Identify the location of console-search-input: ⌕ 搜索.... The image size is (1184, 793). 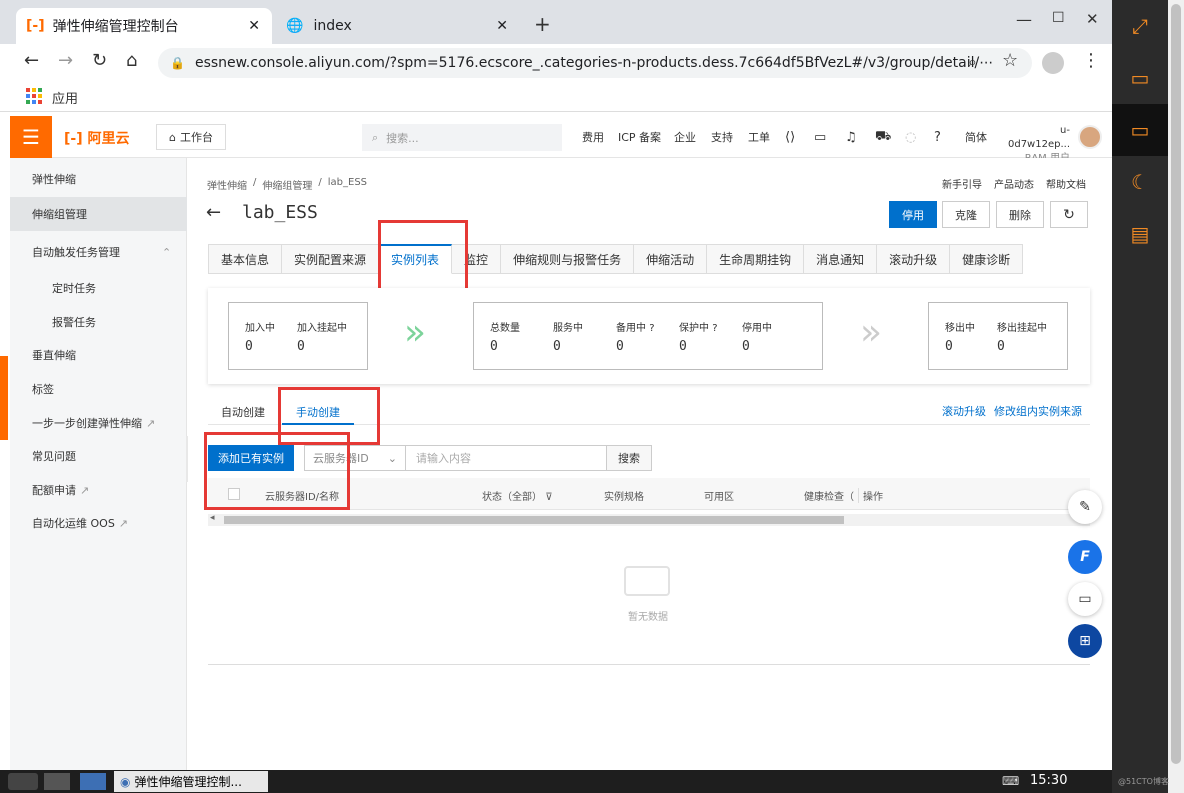
(462, 137).